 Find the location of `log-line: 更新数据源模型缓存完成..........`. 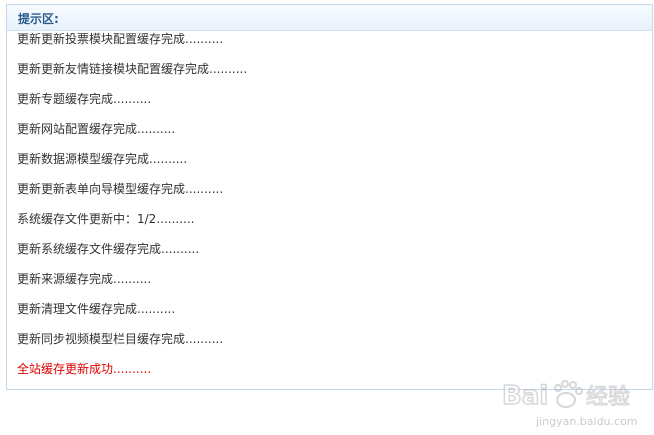

log-line: 更新数据源模型缓存完成.......... is located at coordinates (102, 159).